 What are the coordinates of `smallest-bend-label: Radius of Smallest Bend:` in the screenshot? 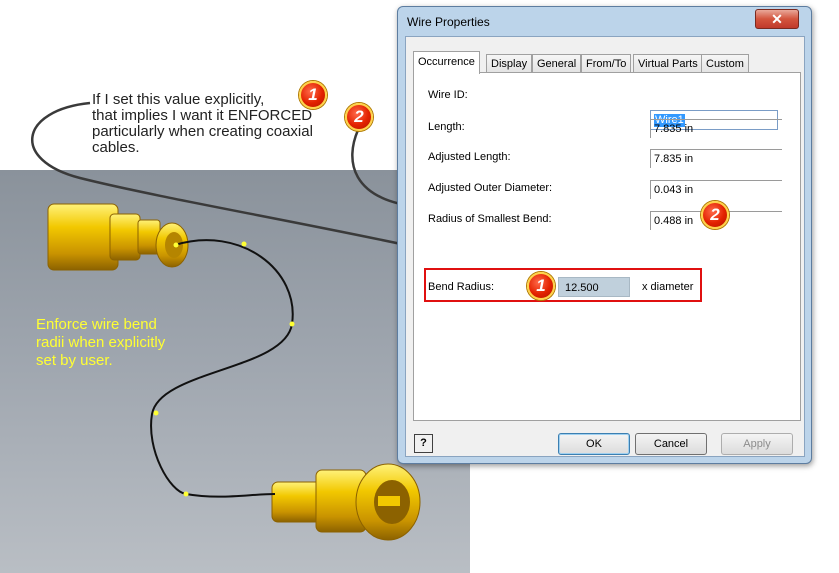 It's located at (490, 219).